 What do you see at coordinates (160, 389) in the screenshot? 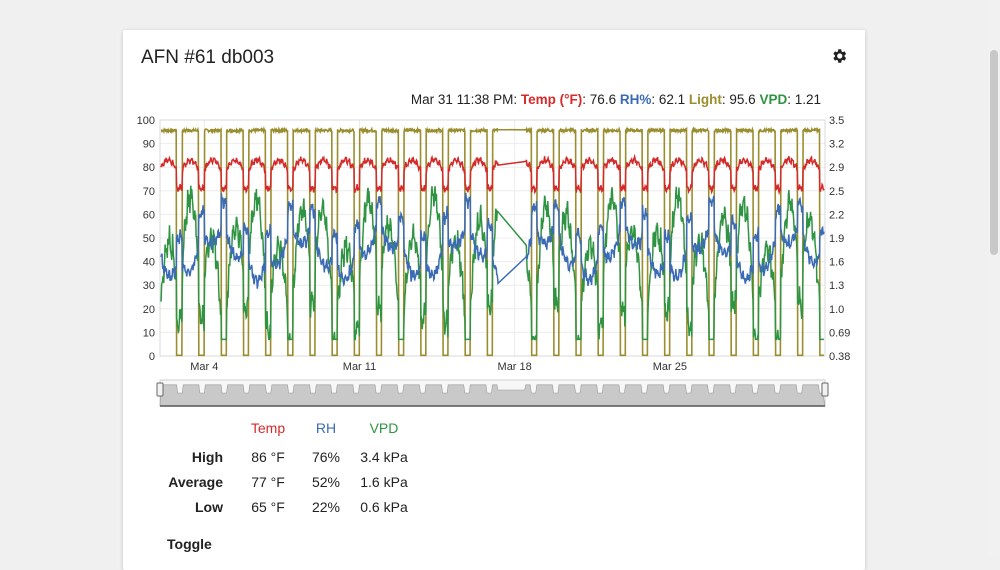
I see `navigator-handle-left` at bounding box center [160, 389].